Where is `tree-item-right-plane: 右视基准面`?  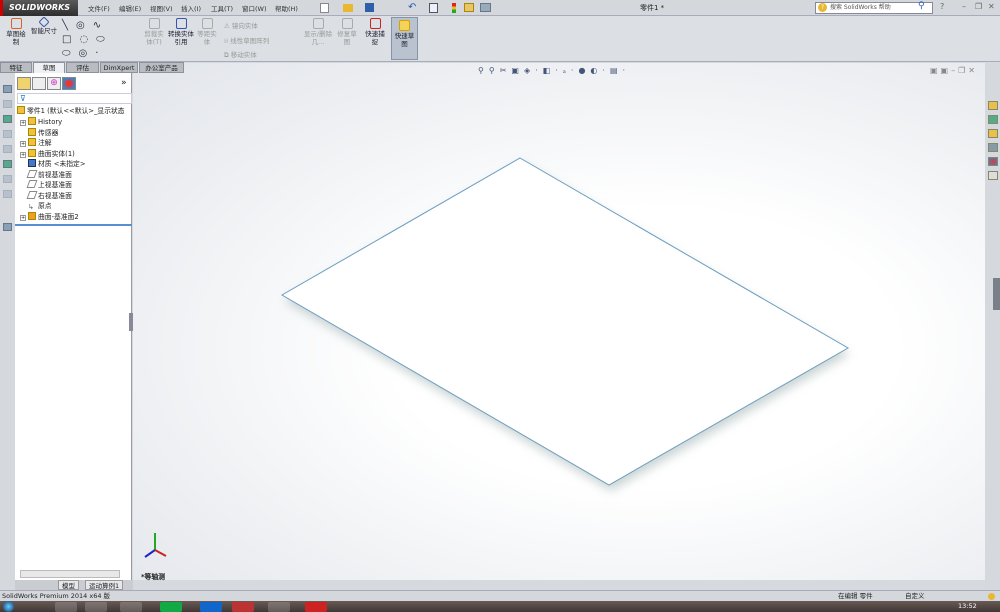
tree-item-right-plane: 右视基准面 is located at coordinates (49, 196).